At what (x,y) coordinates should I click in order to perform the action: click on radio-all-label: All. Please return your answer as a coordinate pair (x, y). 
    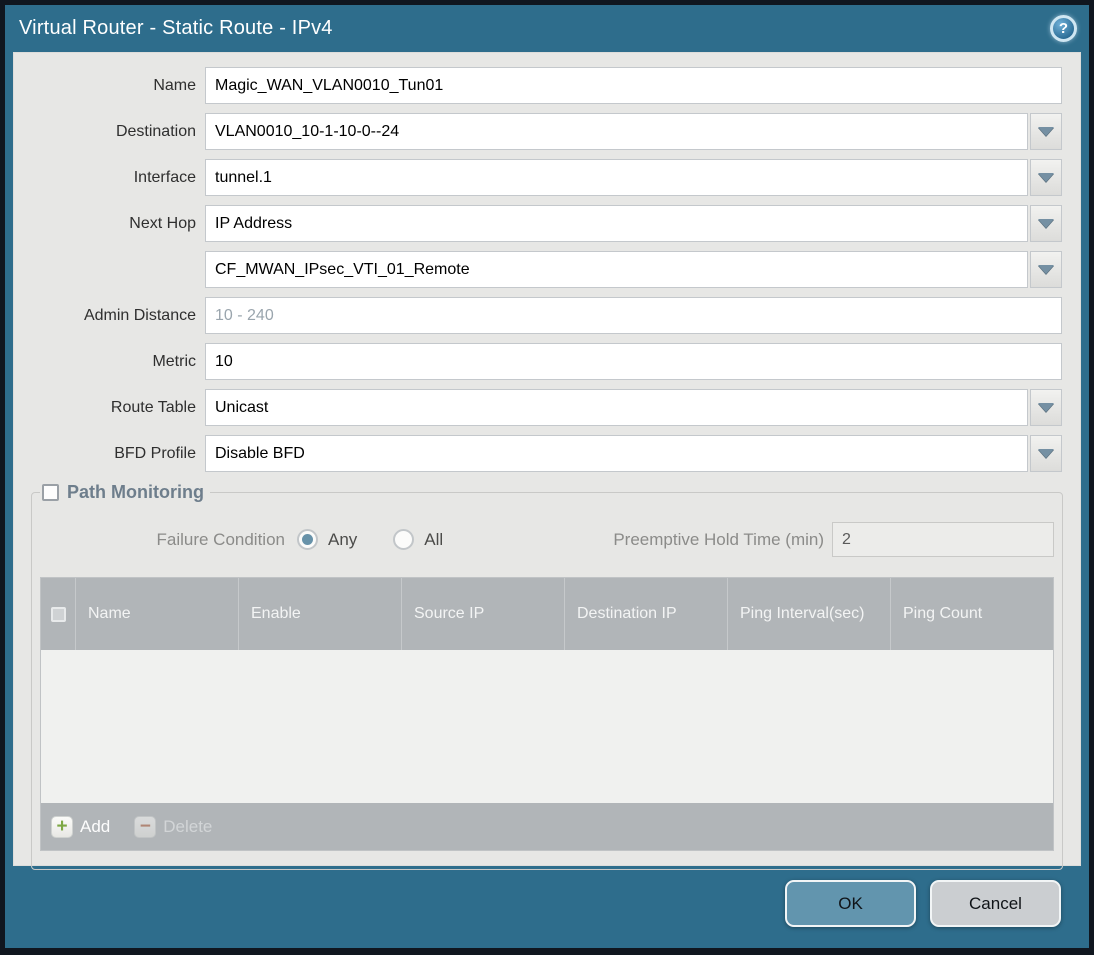
    Looking at the image, I should click on (434, 539).